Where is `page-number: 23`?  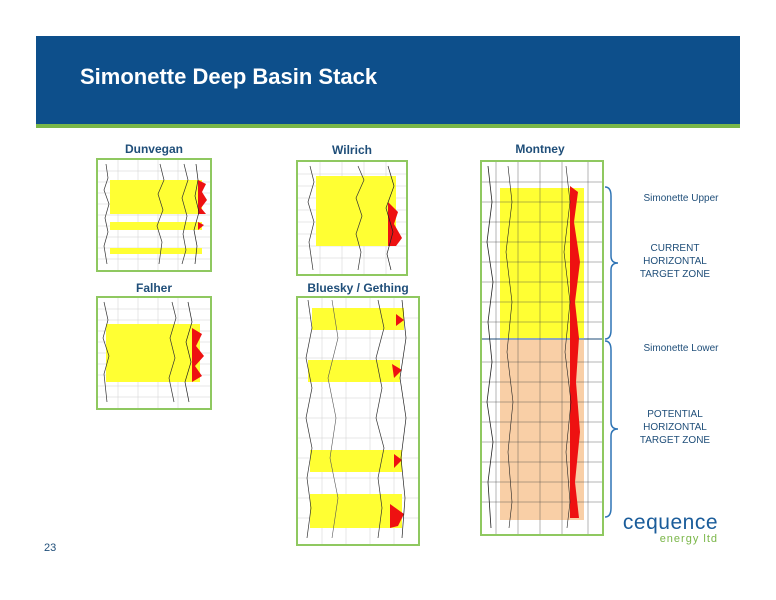
page-number: 23 is located at coordinates (50, 548).